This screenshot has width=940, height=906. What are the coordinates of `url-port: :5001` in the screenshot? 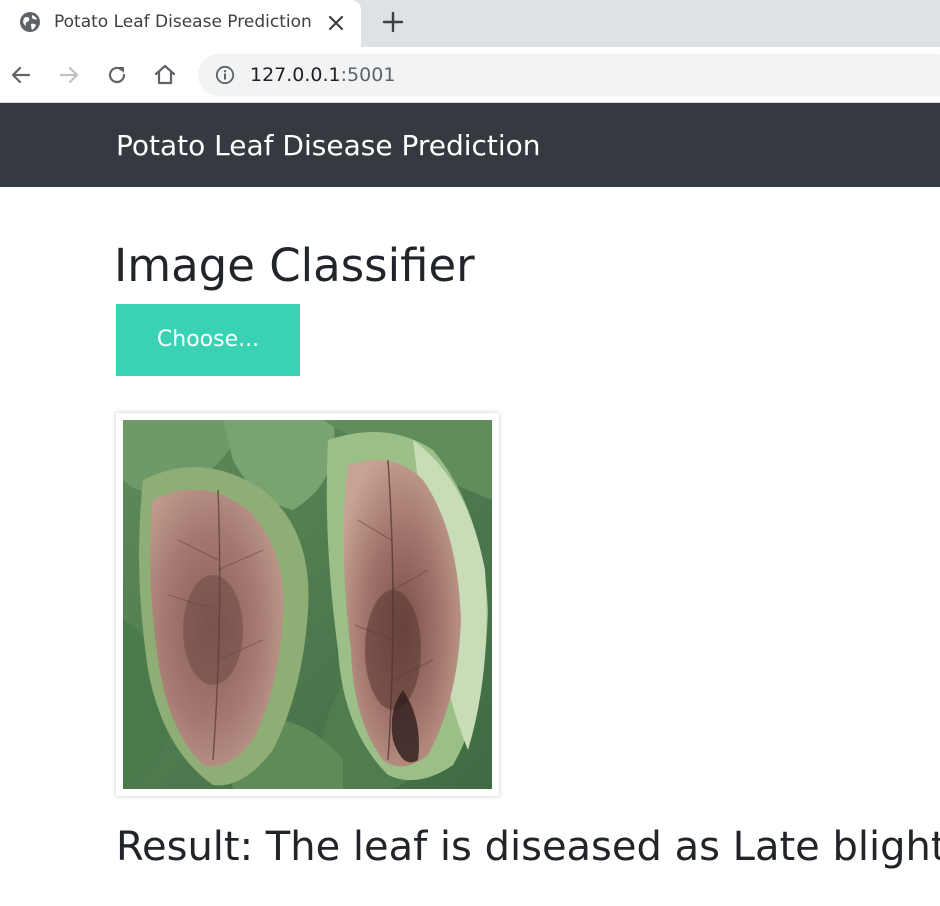 It's located at (368, 75).